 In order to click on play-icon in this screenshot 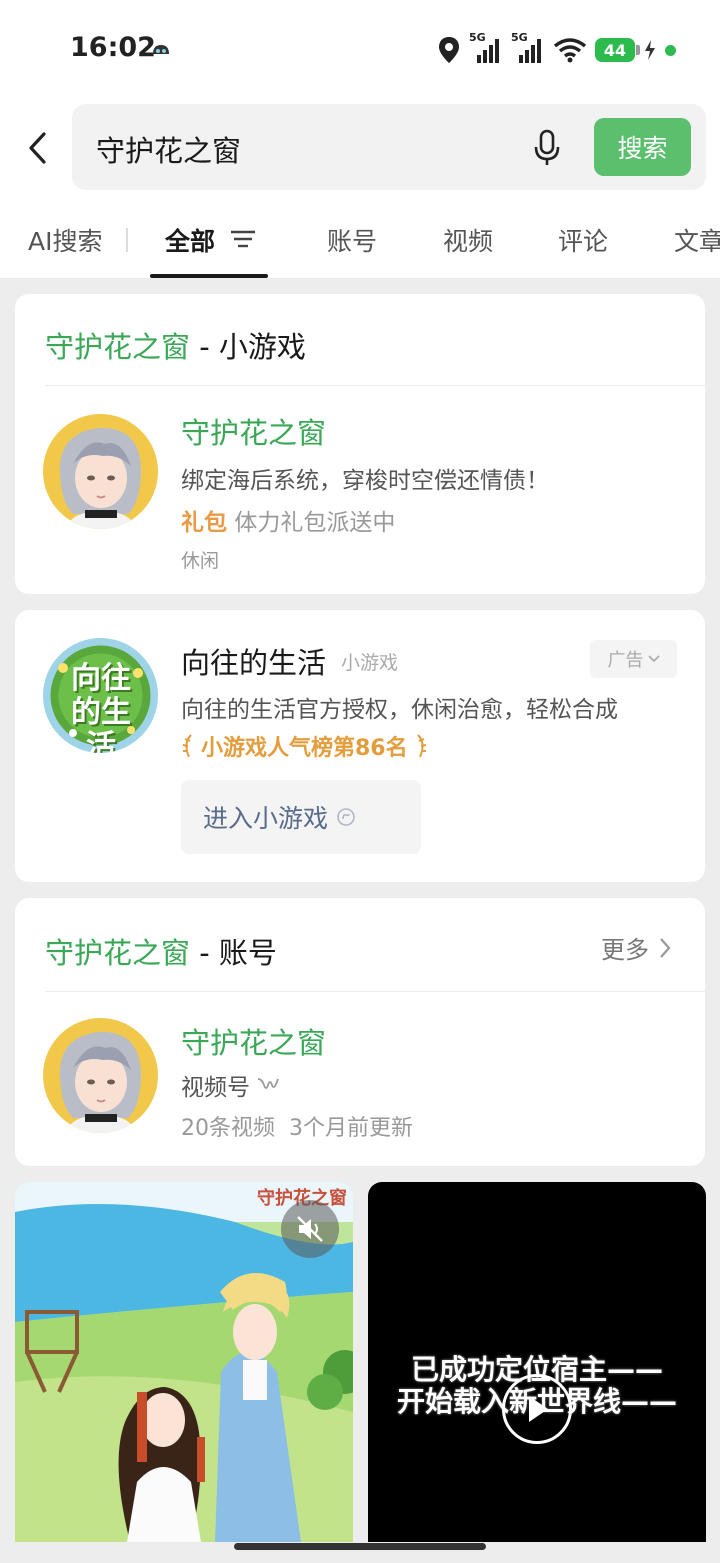, I will do `click(538, 1409)`.